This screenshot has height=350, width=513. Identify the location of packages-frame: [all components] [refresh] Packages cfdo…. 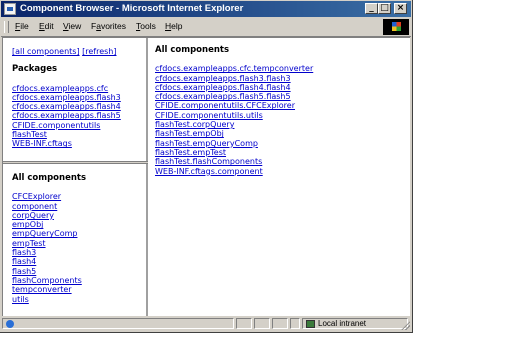
(77, 98).